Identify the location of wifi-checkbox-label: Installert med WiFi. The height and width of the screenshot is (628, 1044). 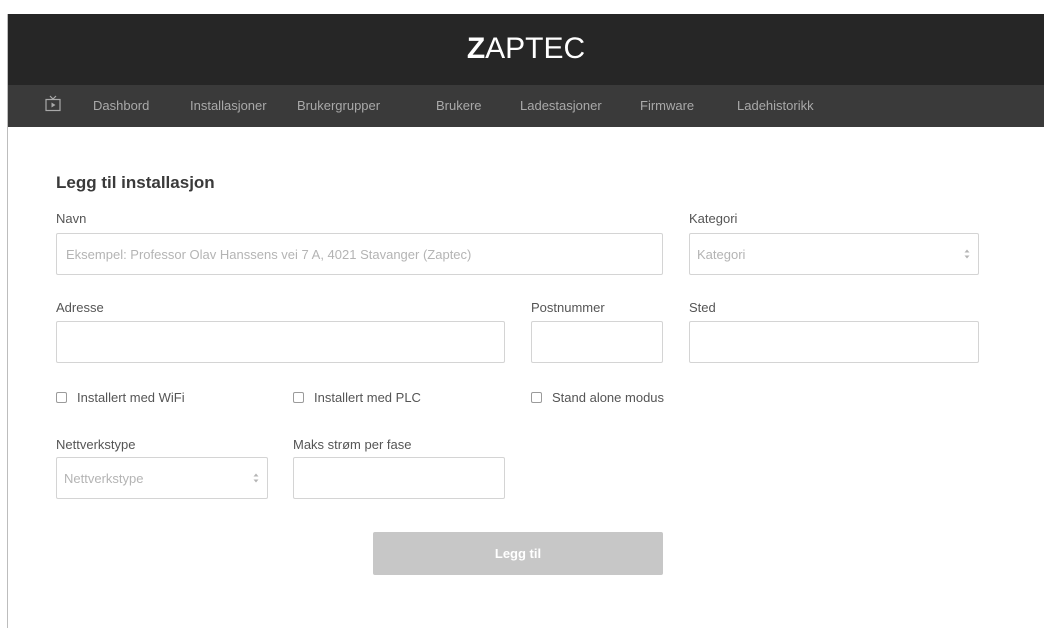
(131, 397).